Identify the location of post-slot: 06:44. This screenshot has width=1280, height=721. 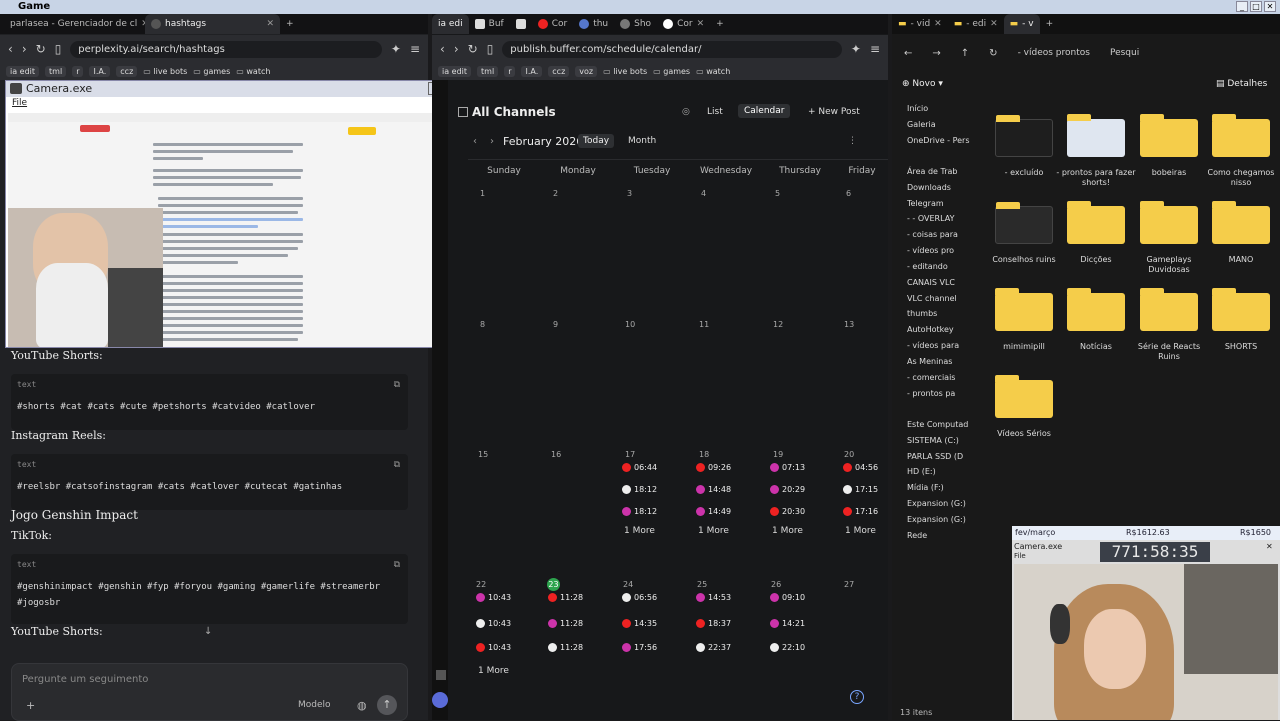
(639, 467).